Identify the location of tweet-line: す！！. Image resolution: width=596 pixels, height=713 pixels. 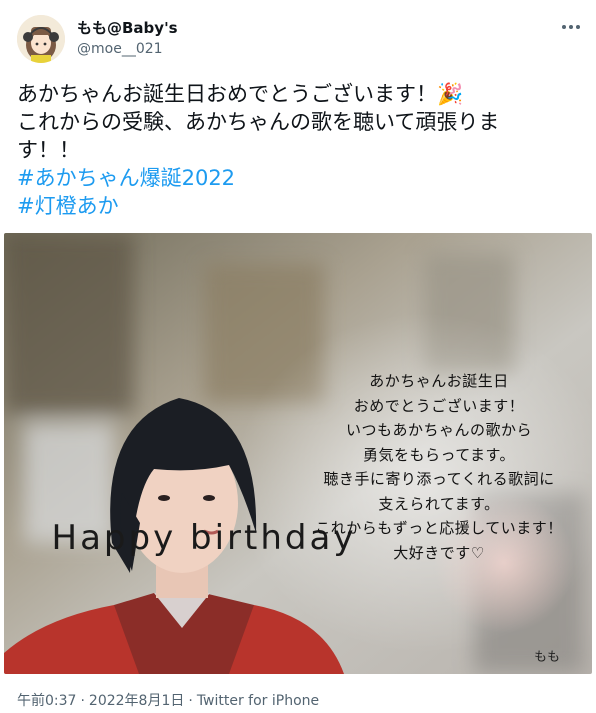
(48, 150).